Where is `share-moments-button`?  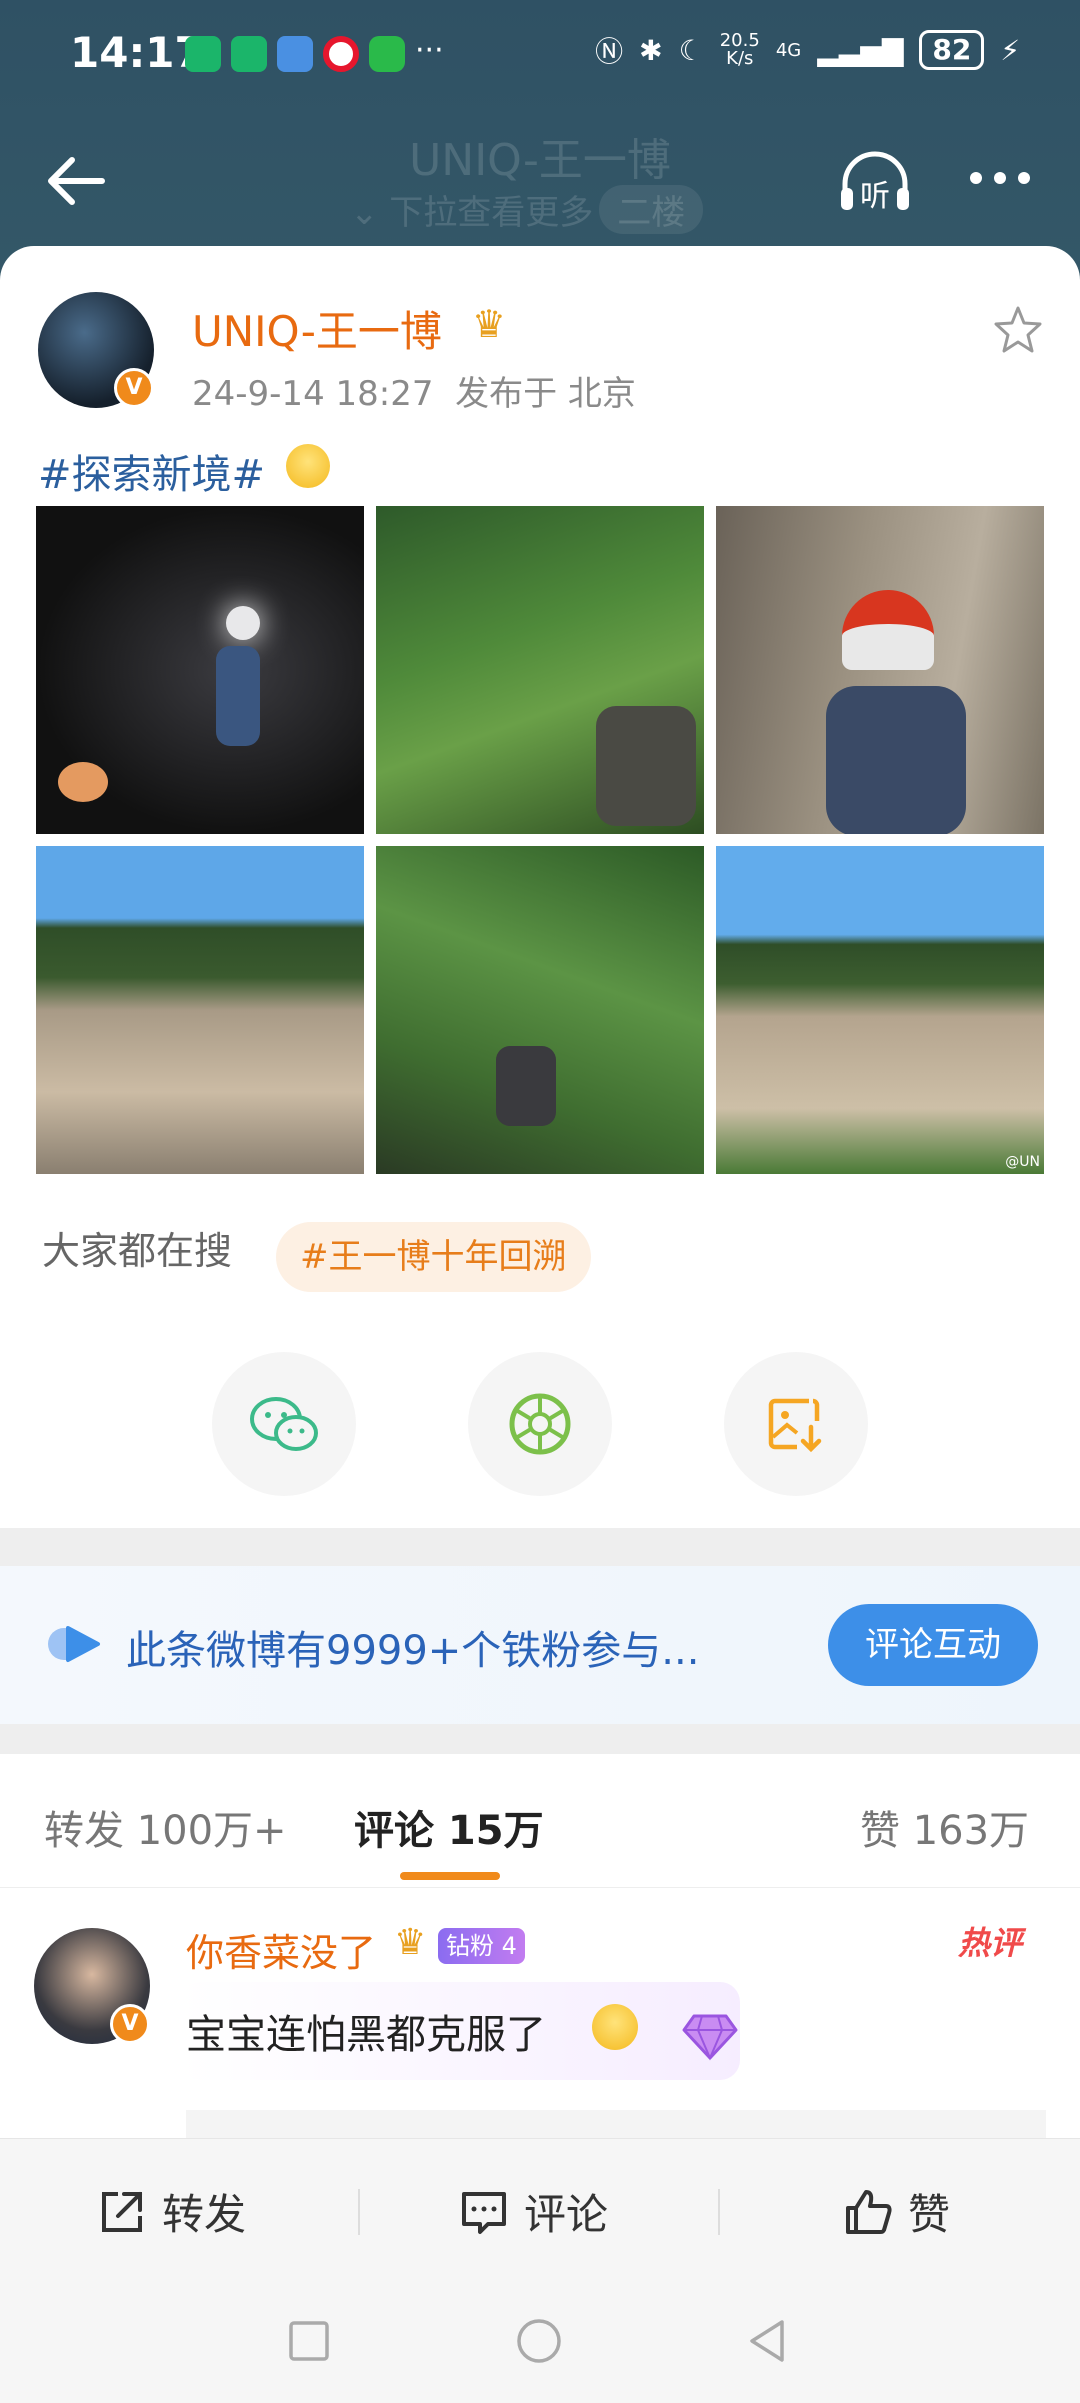 share-moments-button is located at coordinates (540, 1424).